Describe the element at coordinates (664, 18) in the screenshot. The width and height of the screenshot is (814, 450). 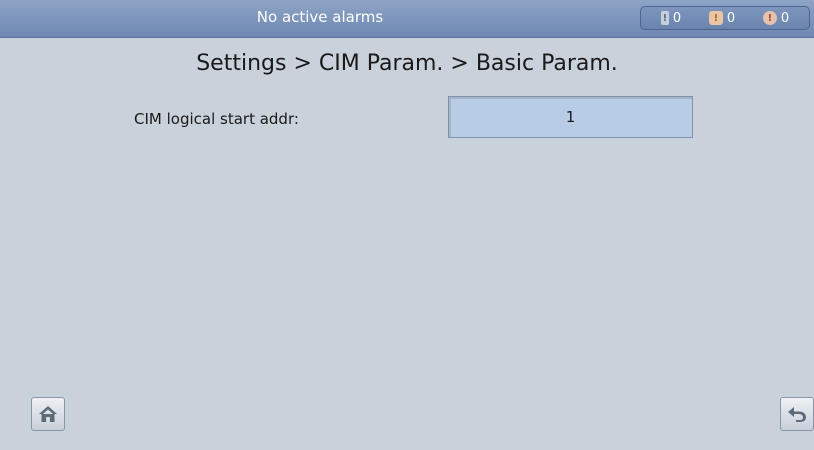
I see `minor-alarm-icon: !` at that location.